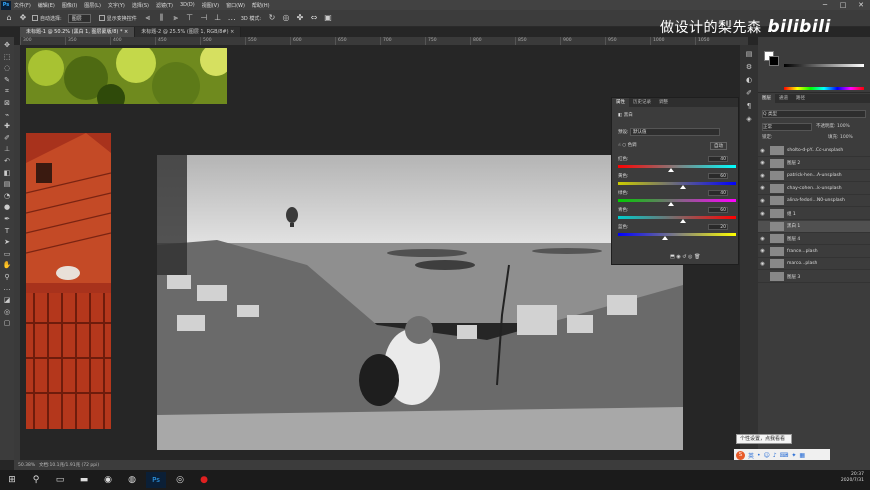 The height and width of the screenshot is (490, 870). What do you see at coordinates (7, 149) in the screenshot?
I see `stamp-tool-icon: ⊥` at bounding box center [7, 149].